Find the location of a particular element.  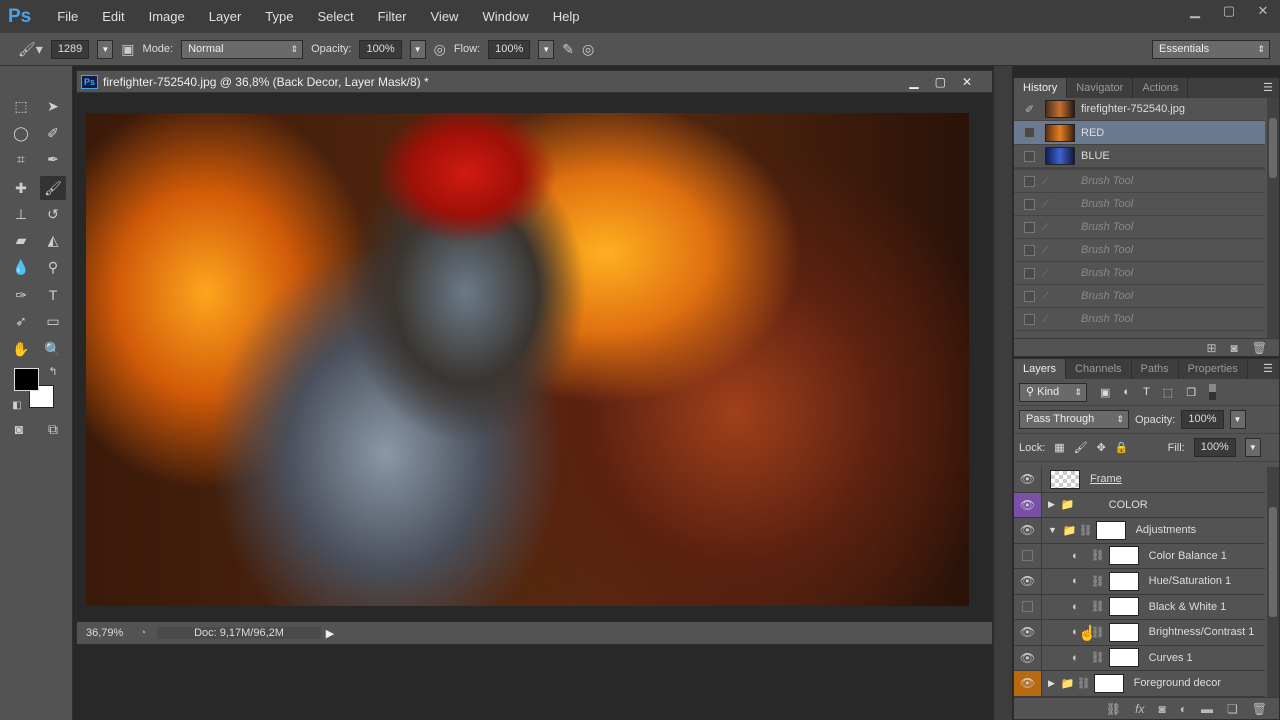

doc-maximize-button: ▢ is located at coordinates (940, 82).